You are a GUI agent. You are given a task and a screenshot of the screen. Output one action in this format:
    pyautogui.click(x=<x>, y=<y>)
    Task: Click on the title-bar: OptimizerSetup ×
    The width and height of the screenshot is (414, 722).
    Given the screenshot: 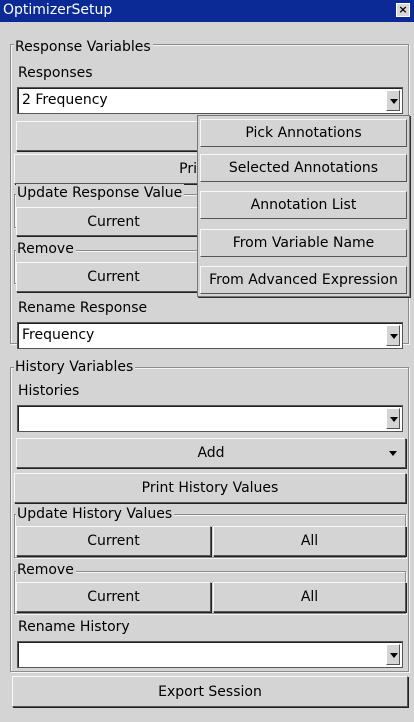 What is the action you would take?
    pyautogui.click(x=207, y=11)
    